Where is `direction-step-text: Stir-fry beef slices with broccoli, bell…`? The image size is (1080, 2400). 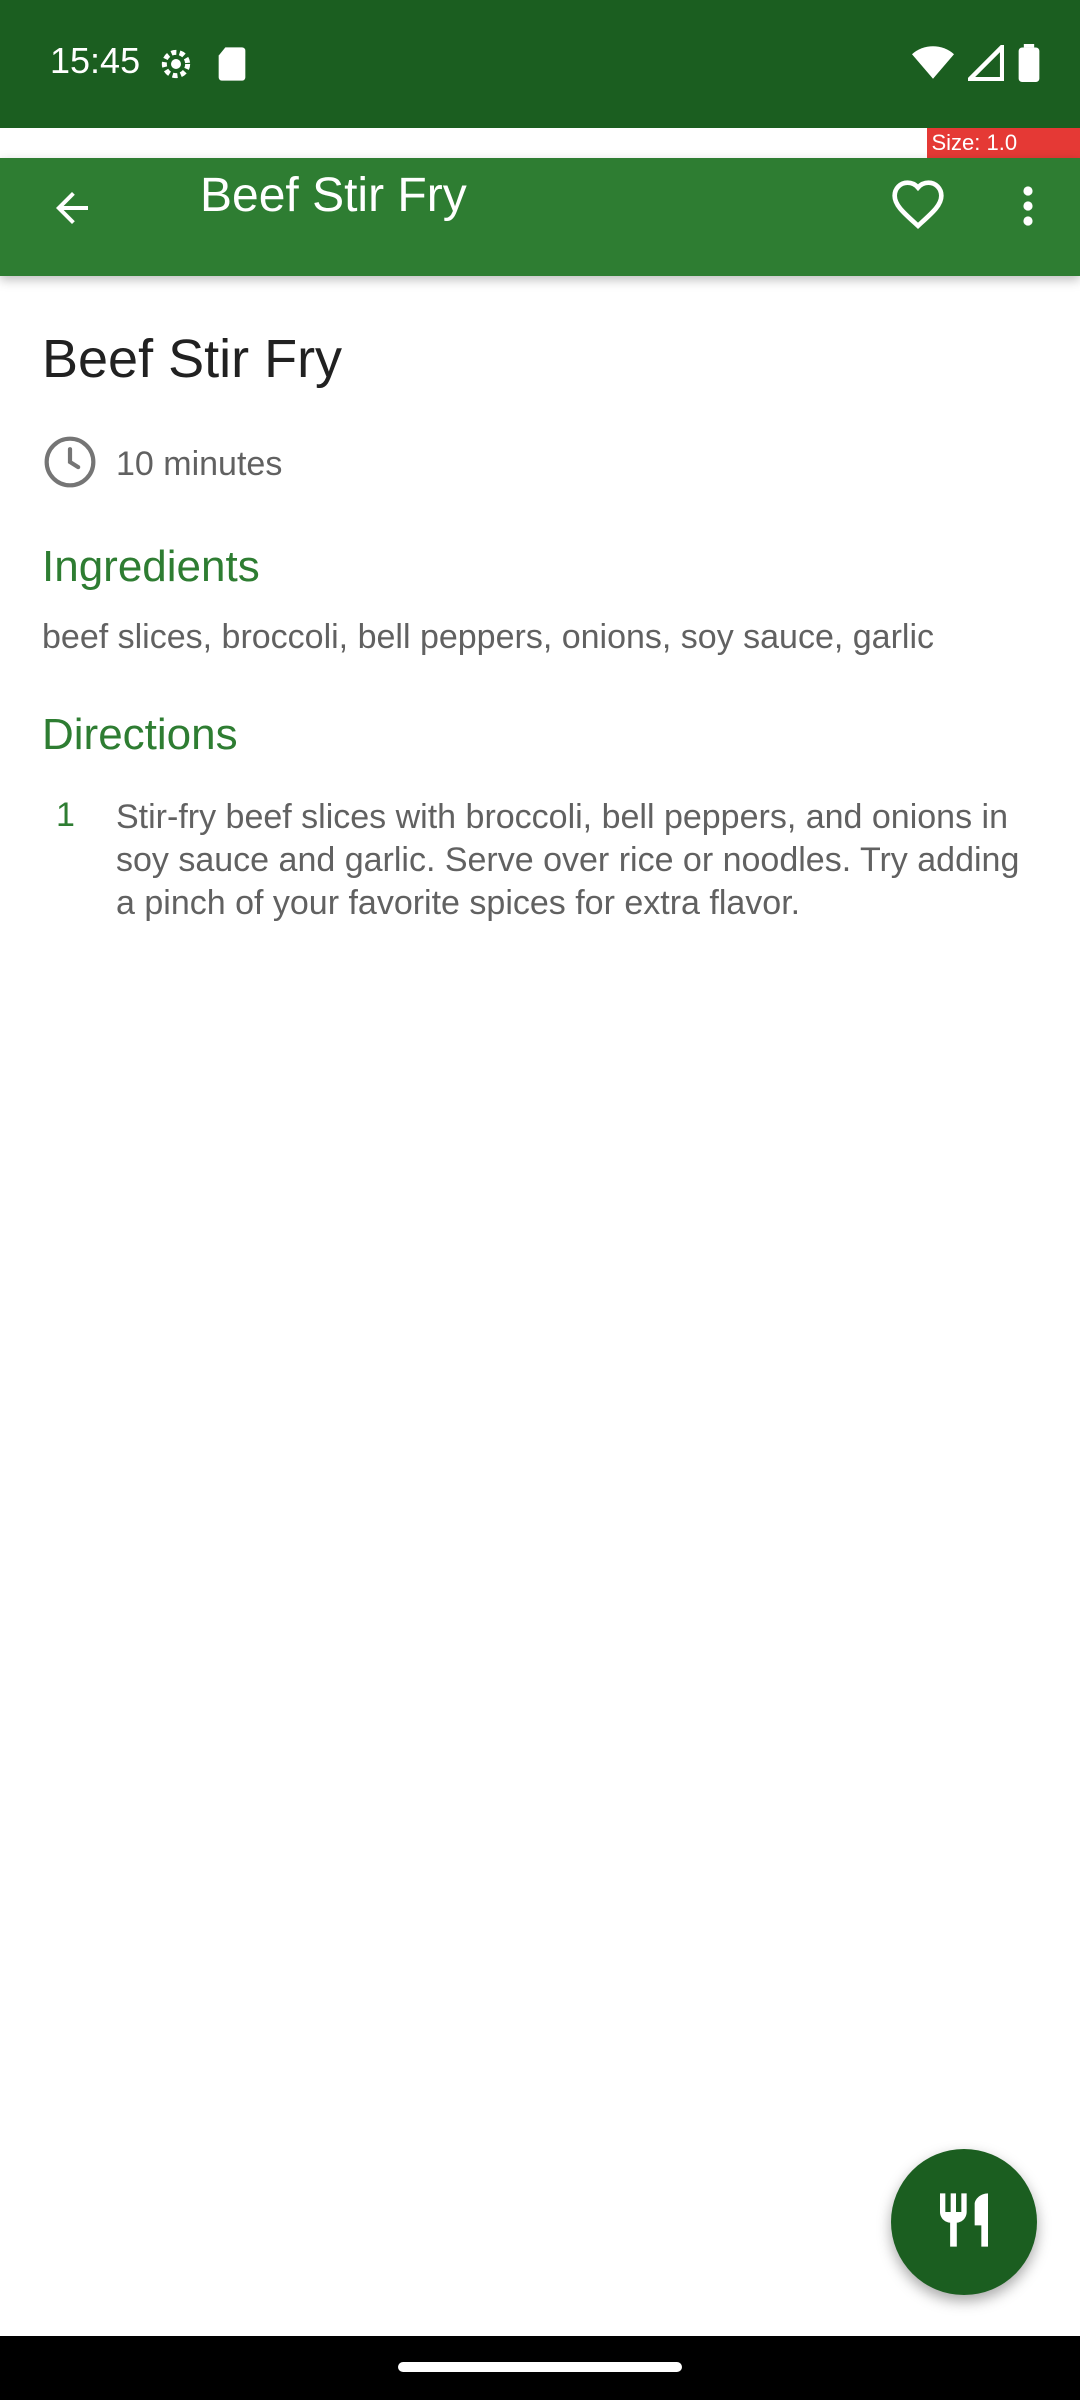 direction-step-text: Stir-fry beef slices with broccoli, bell… is located at coordinates (568, 860).